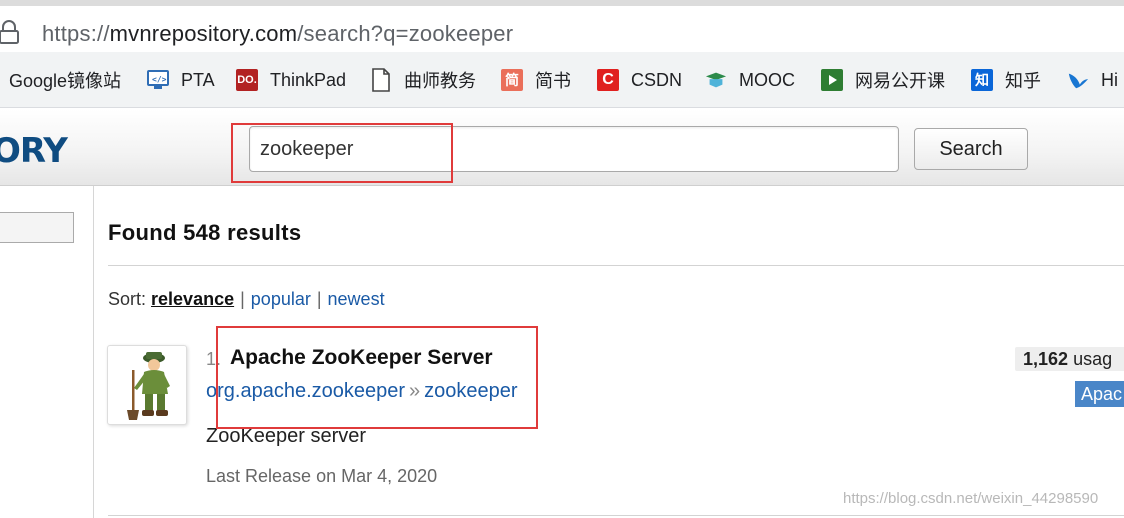 Image resolution: width=1124 pixels, height=518 pixels. I want to click on usages-count: 1,162, so click(1046, 359).